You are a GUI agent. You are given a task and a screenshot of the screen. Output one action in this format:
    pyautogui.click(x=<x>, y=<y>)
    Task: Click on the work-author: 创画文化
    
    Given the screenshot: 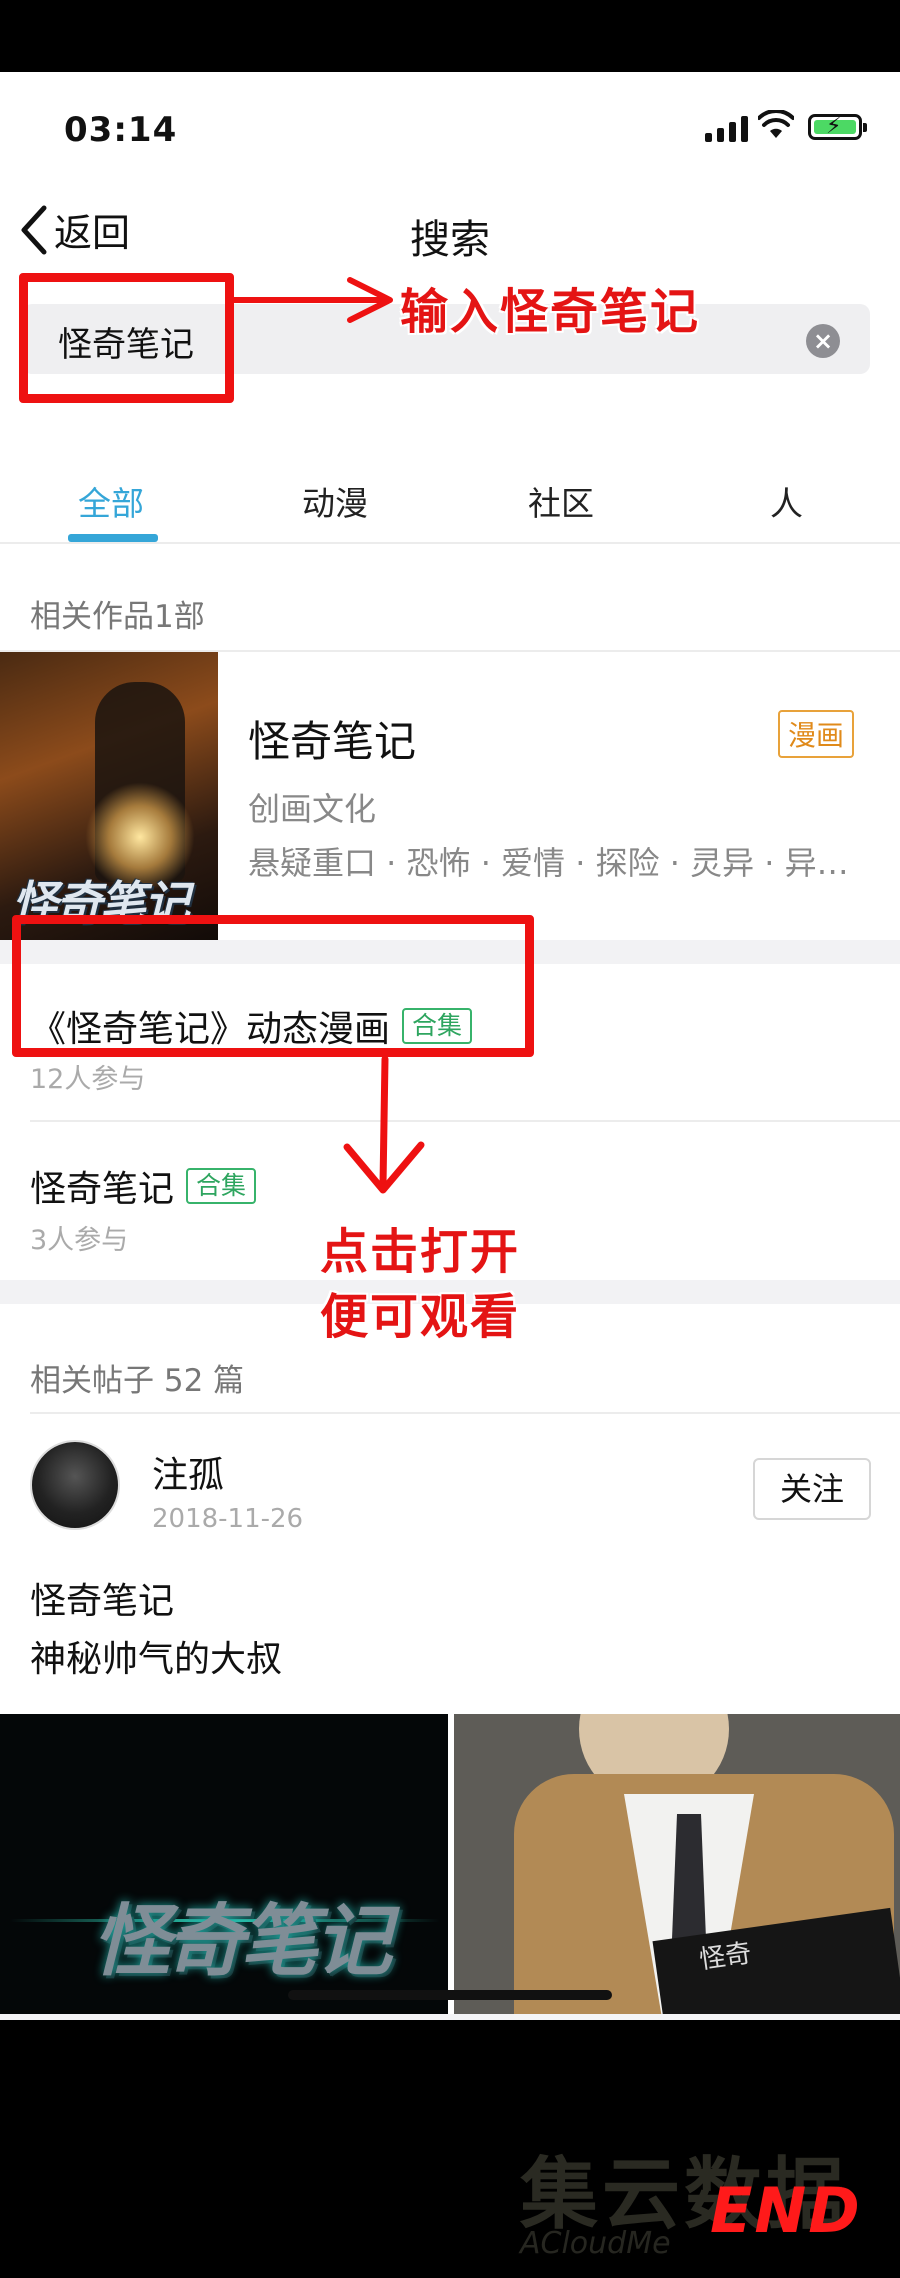 What is the action you would take?
    pyautogui.click(x=312, y=809)
    